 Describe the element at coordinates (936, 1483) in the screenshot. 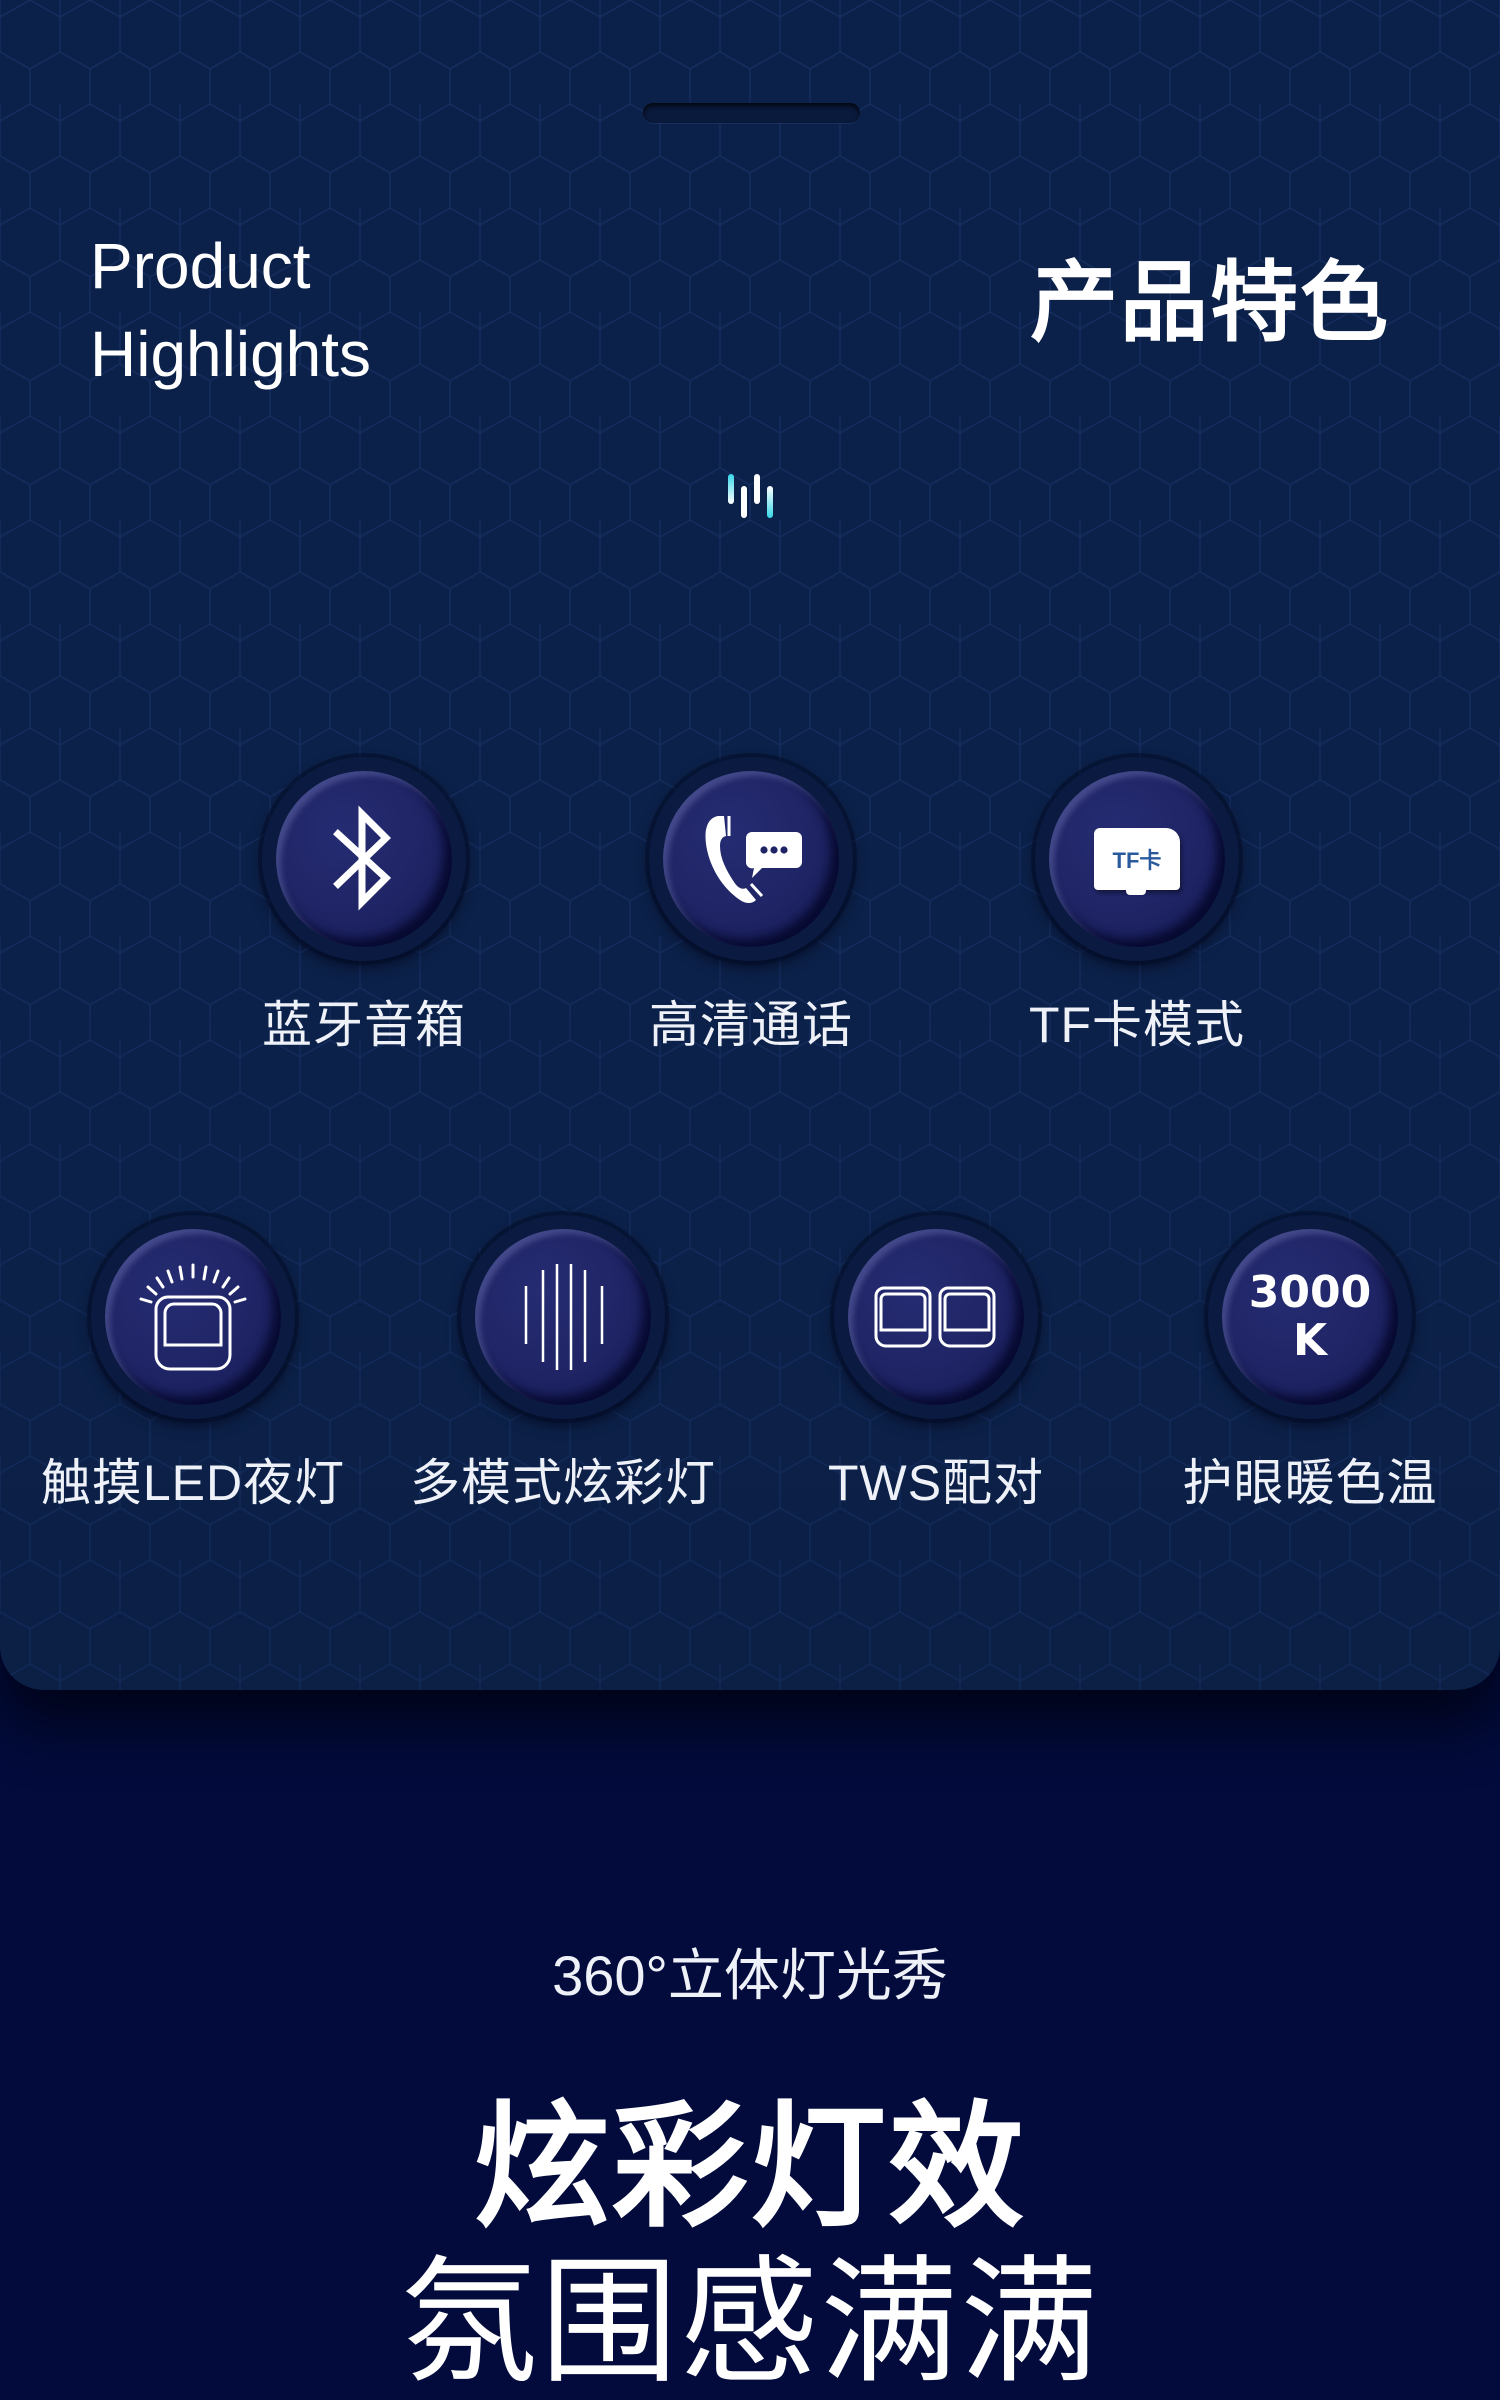

I see `feature-label: TWS配对` at that location.